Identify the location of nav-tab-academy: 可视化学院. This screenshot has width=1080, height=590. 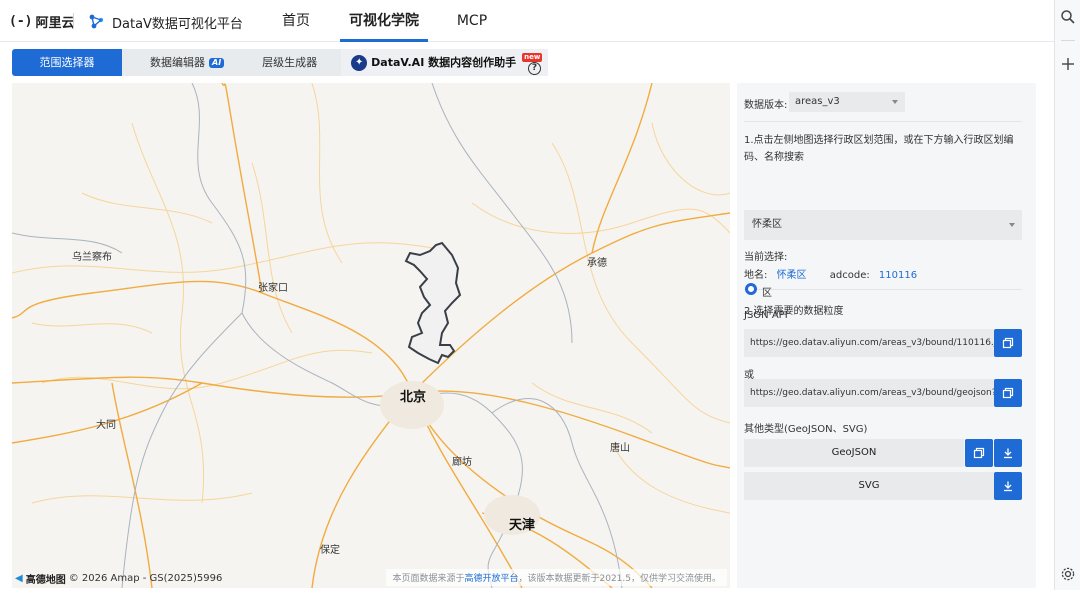
(384, 21).